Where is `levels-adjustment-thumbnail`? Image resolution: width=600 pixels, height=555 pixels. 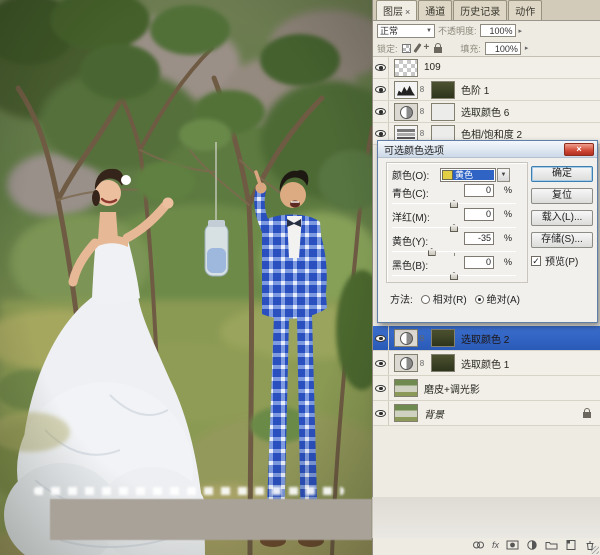 levels-adjustment-thumbnail is located at coordinates (406, 89).